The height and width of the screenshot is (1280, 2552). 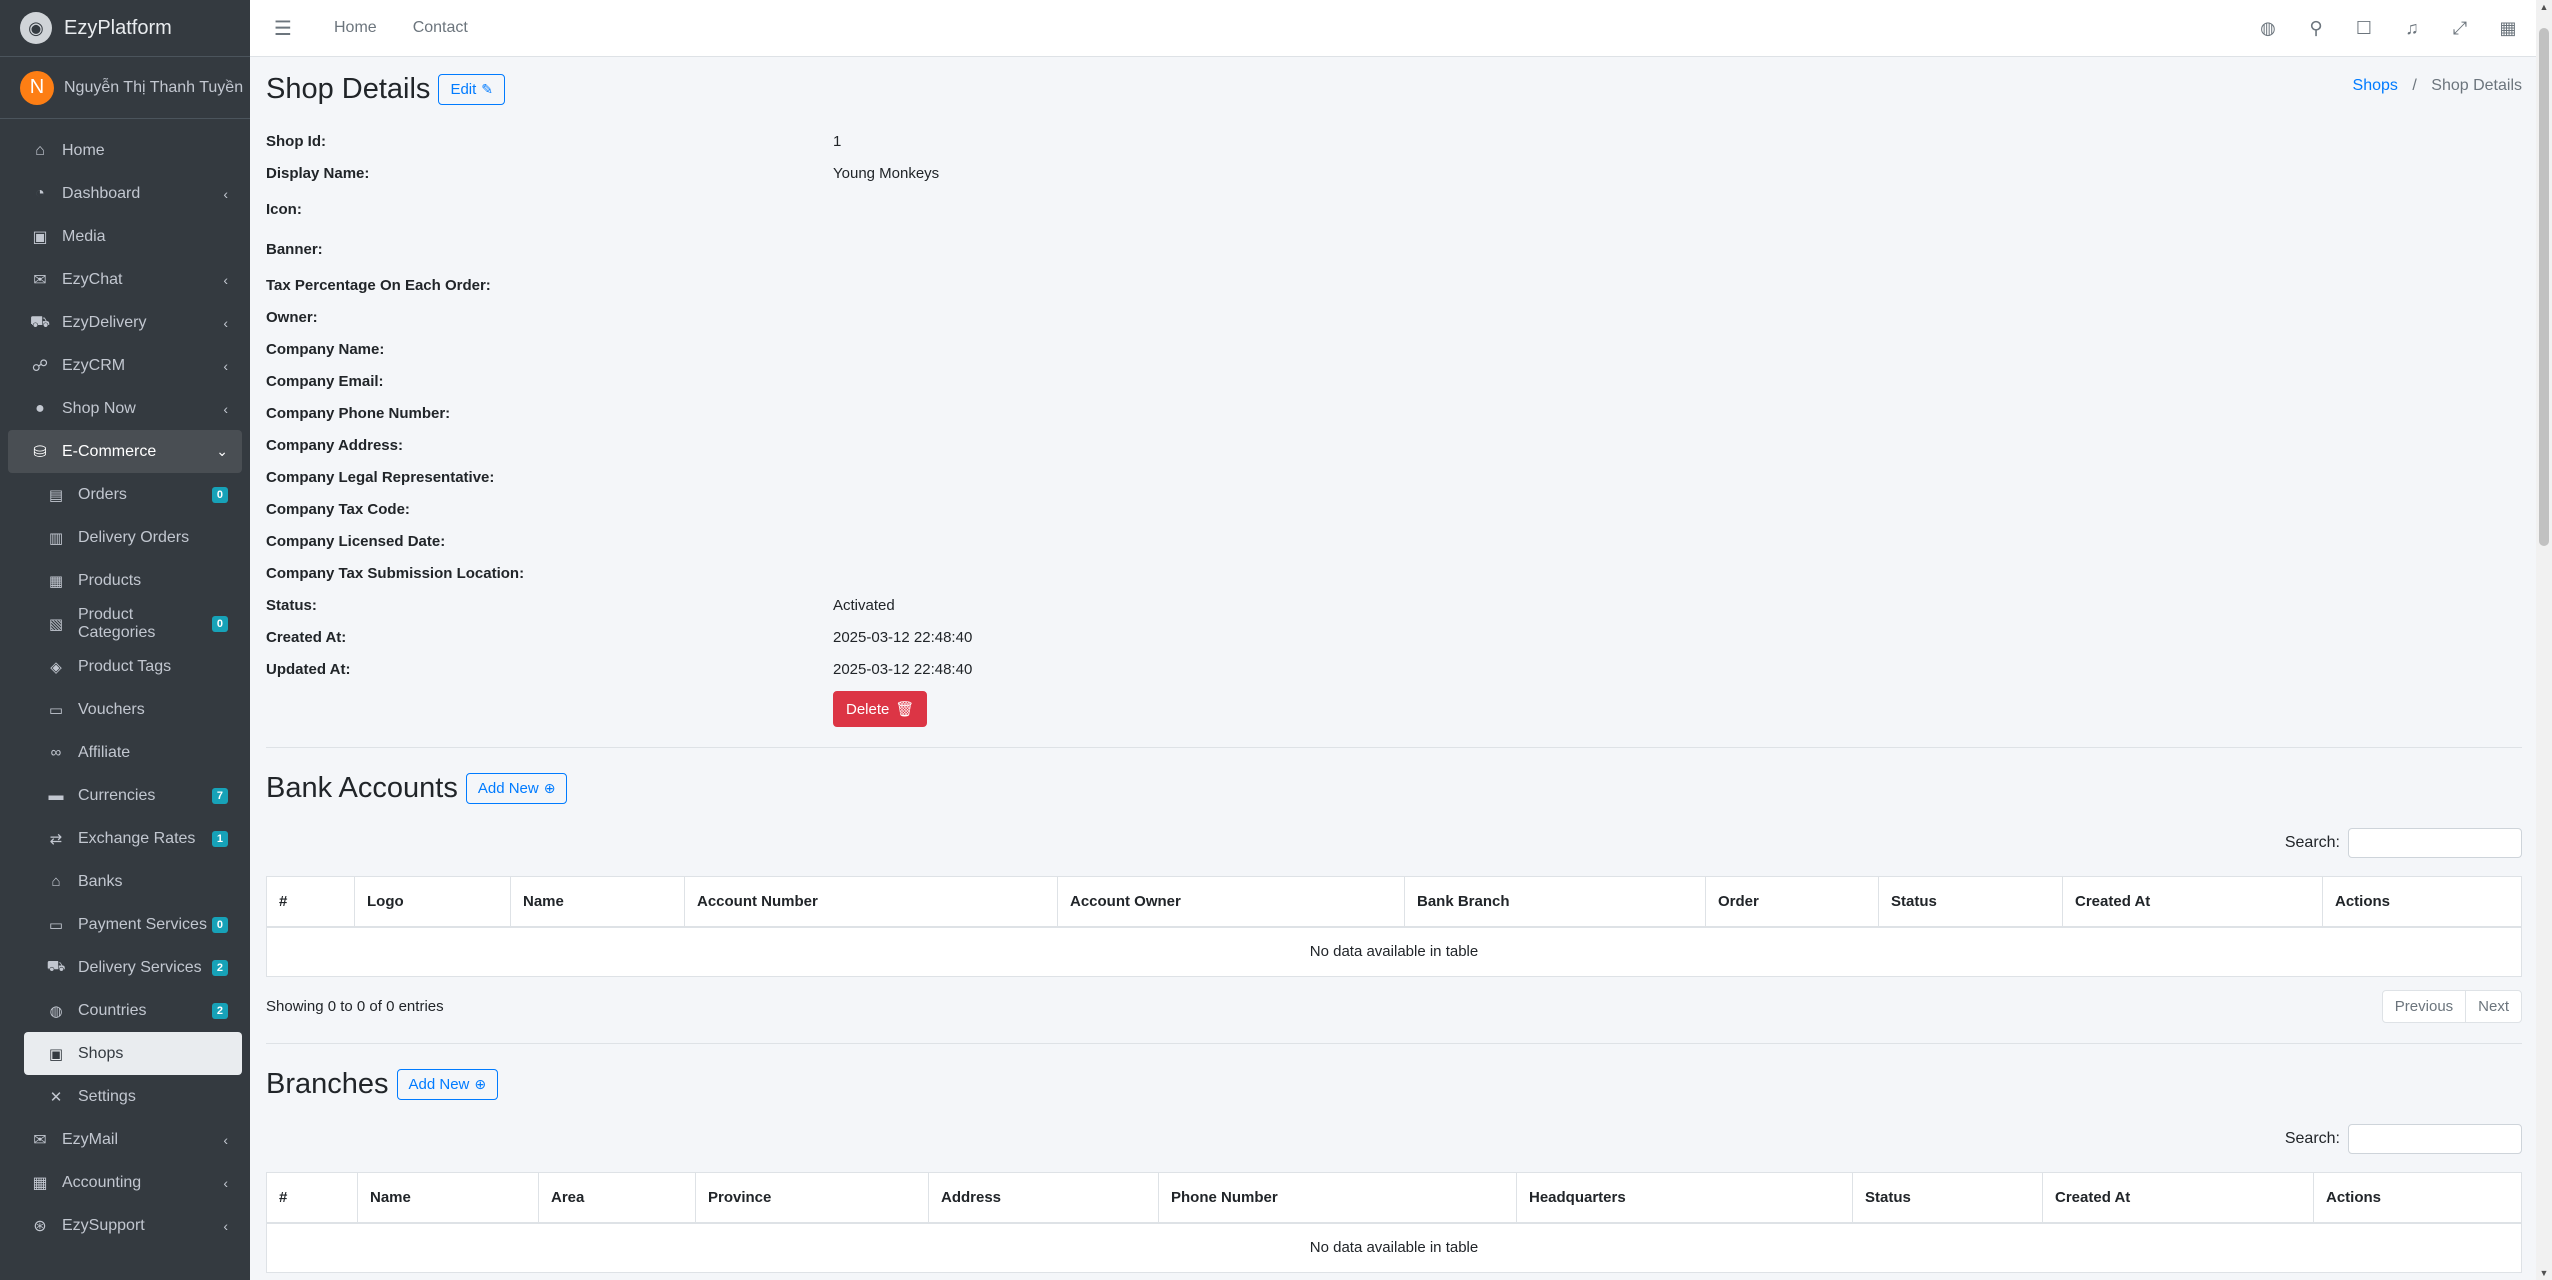 I want to click on sidebar-item-payment-services: ▭ Payment Services 0, so click(x=125, y=924).